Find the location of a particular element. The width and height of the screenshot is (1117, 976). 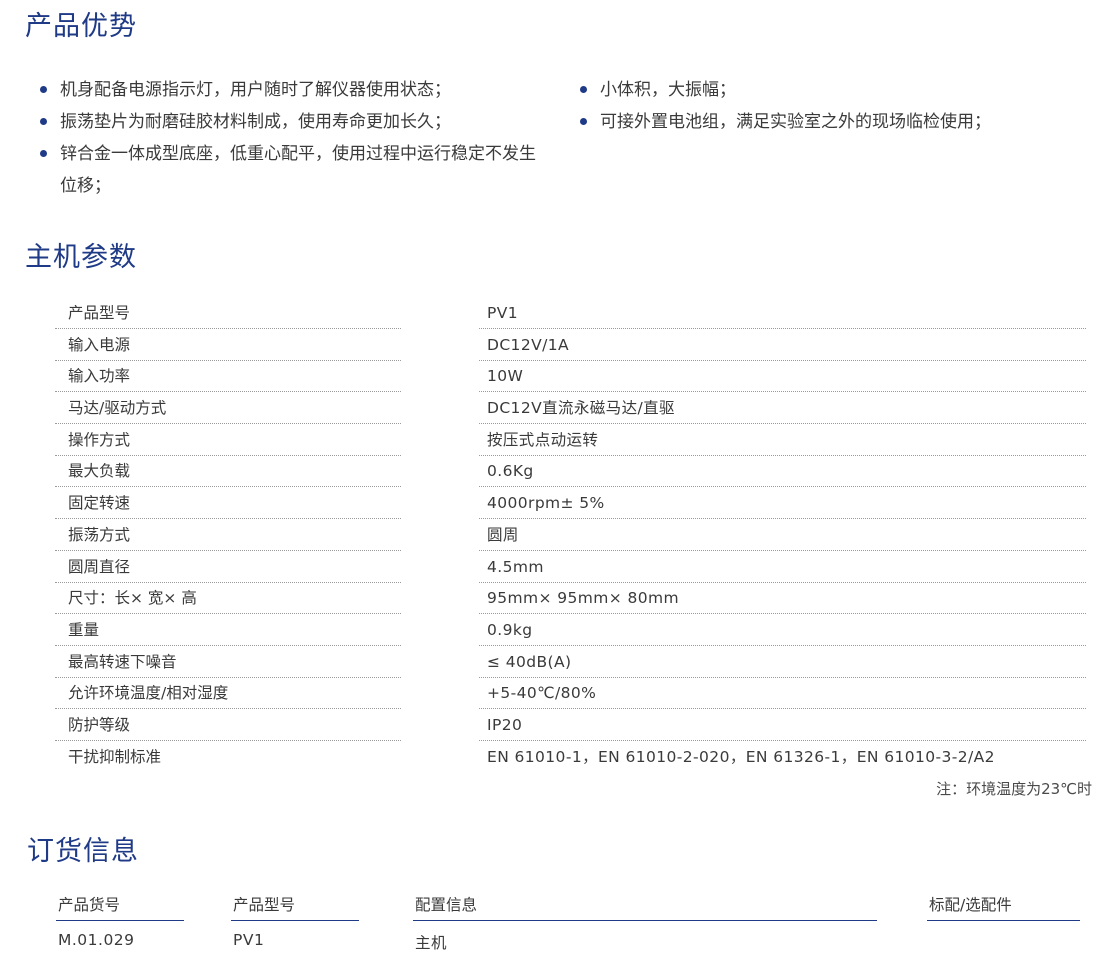

order-title: 订货信息 is located at coordinates (83, 851).